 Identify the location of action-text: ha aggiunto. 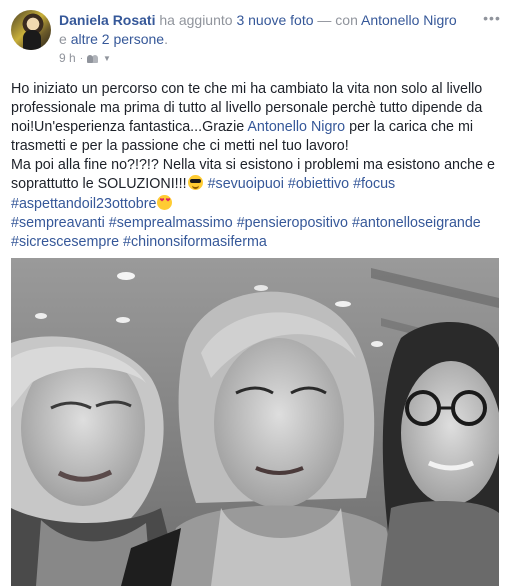
(196, 20).